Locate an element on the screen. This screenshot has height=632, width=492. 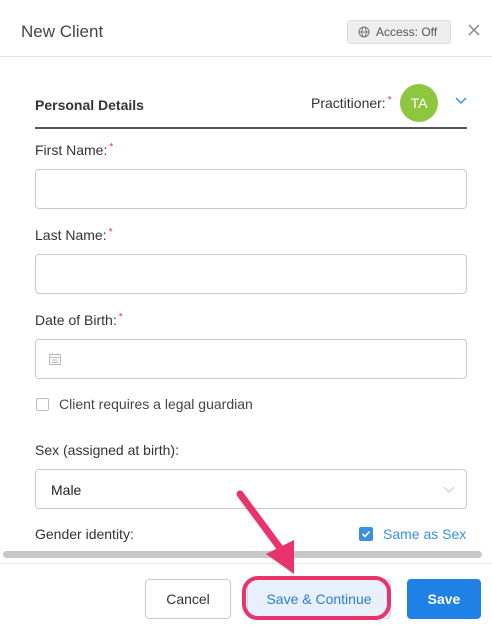
access-toggle-button: Access: Off is located at coordinates (399, 32).